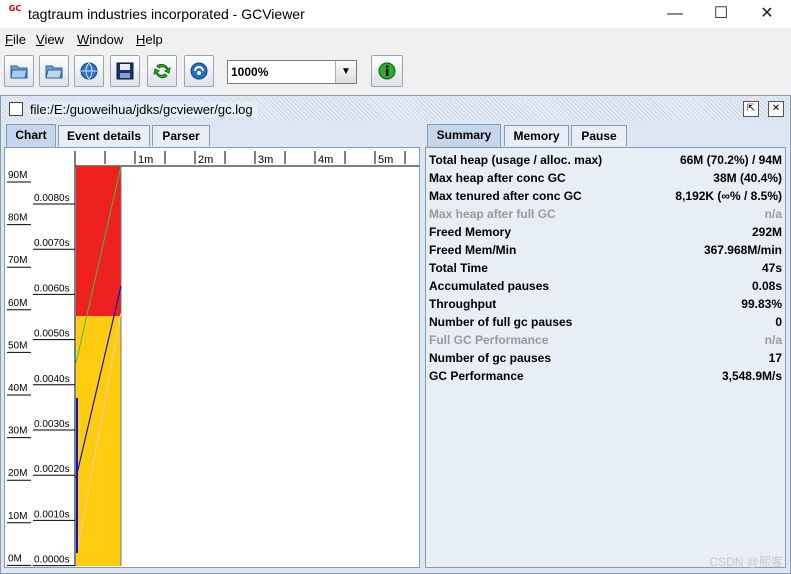  What do you see at coordinates (721, 14) in the screenshot?
I see `maximize-button: ☐` at bounding box center [721, 14].